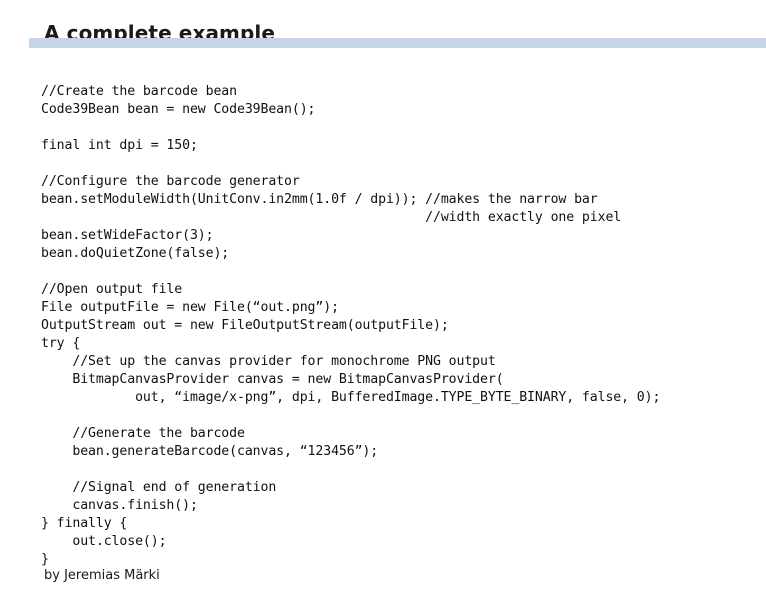  I want to click on code-line: File outputFile = new File(“out.png”);, so click(190, 308).